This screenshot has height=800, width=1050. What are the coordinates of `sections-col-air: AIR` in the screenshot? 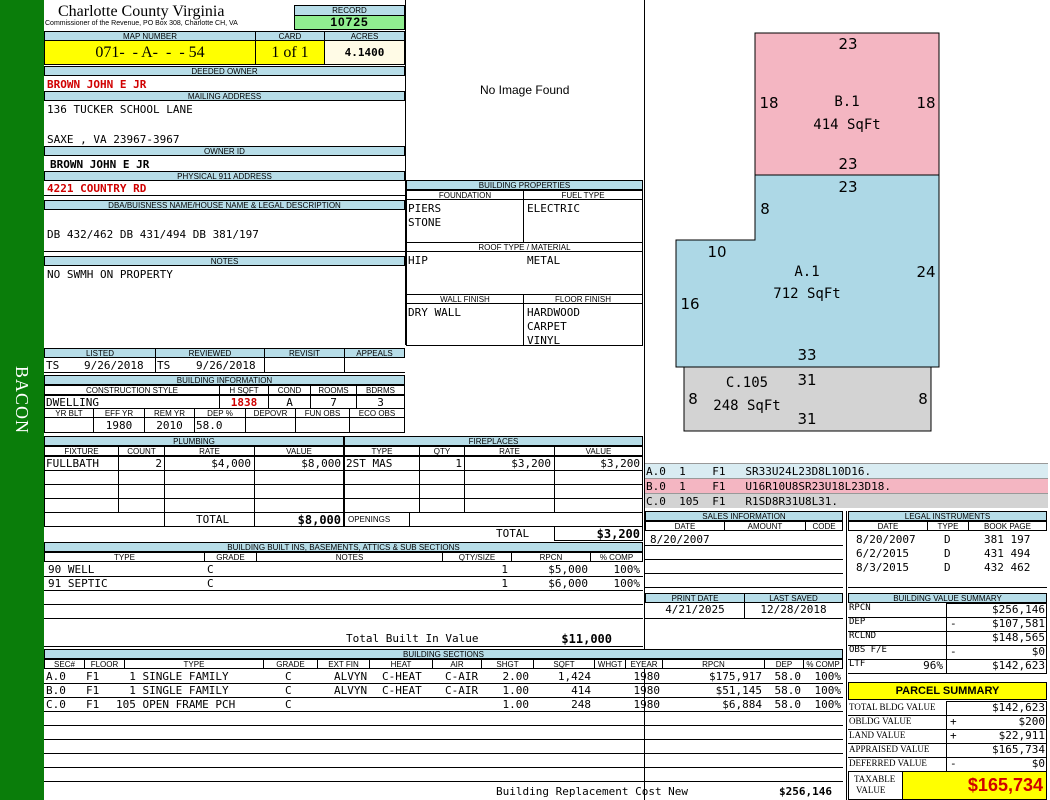 It's located at (457, 664).